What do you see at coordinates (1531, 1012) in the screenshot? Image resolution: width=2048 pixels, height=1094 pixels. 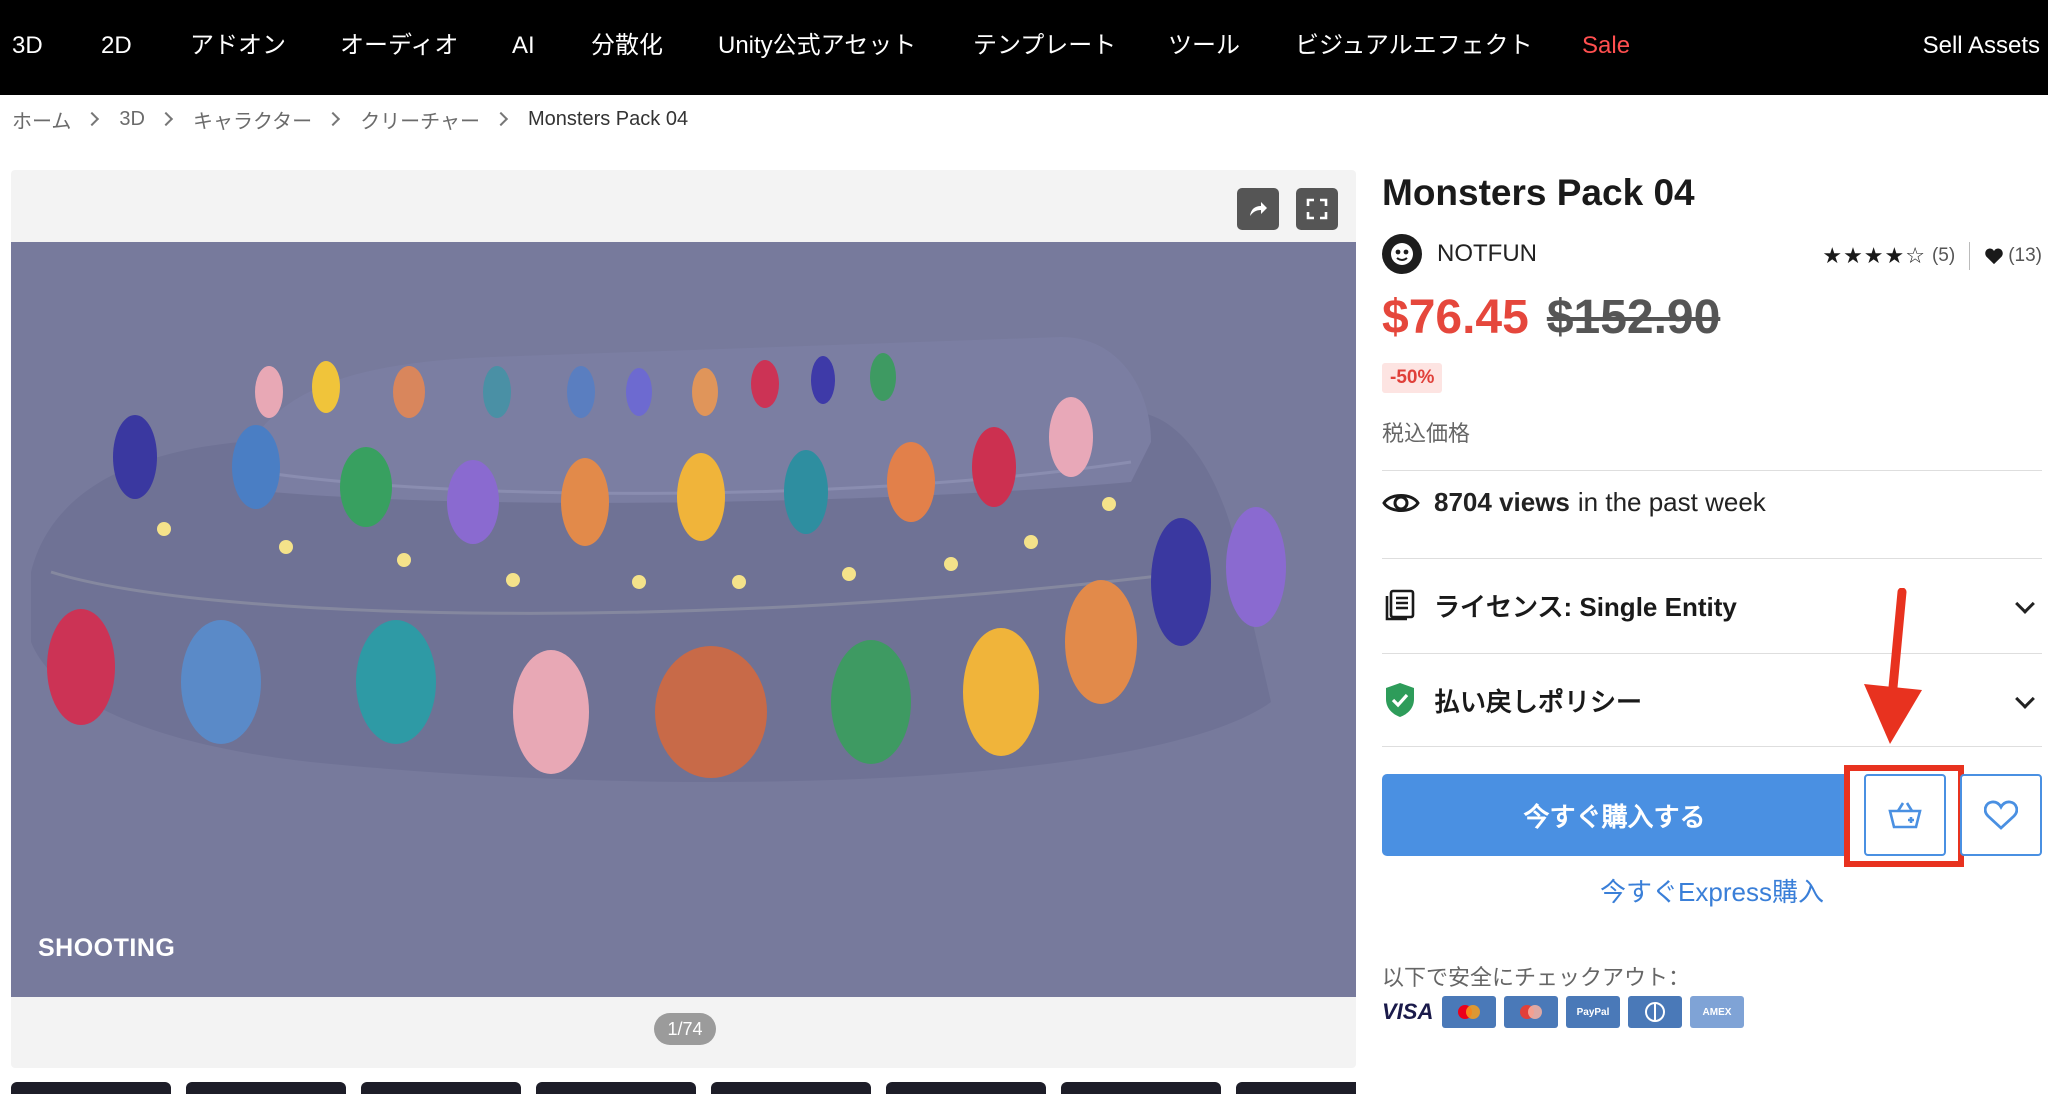 I see `maestro-logo` at bounding box center [1531, 1012].